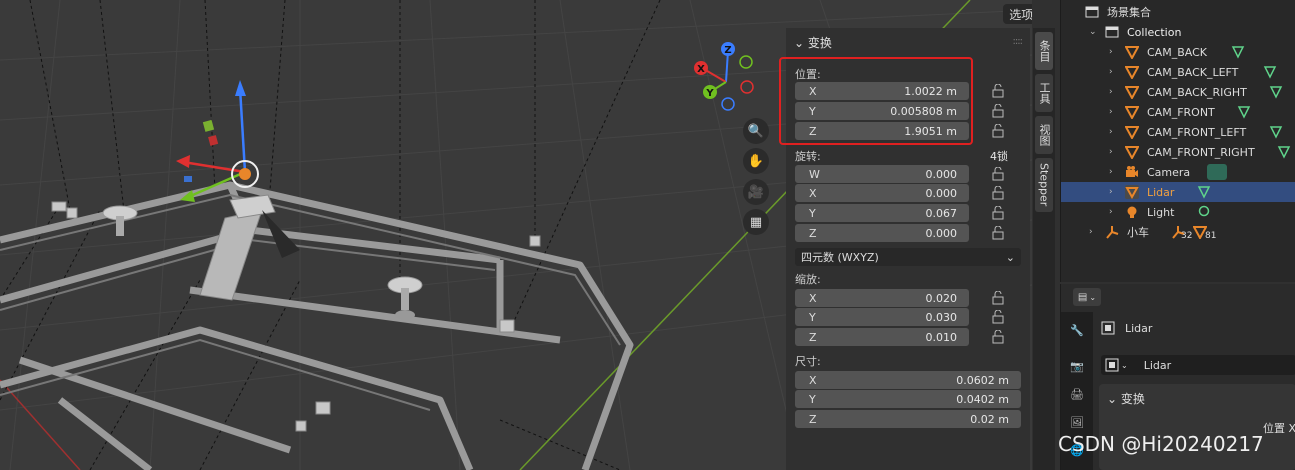 The image size is (1295, 470). What do you see at coordinates (882, 317) in the screenshot?
I see `scale-y-field: Y 0.030` at bounding box center [882, 317].